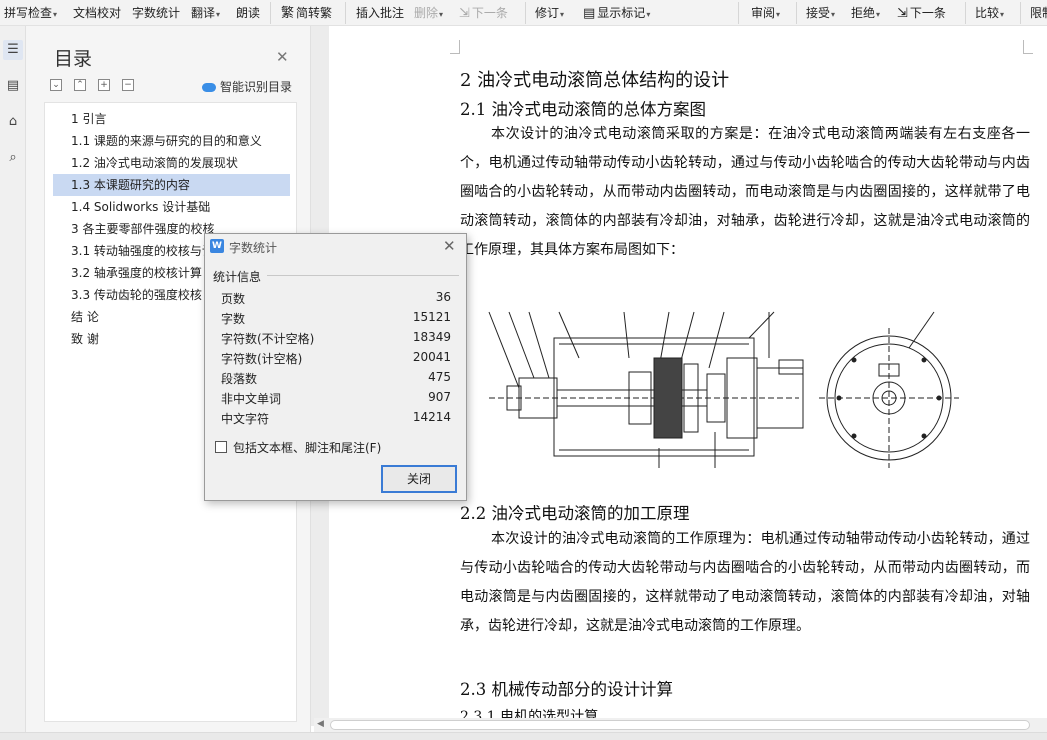  I want to click on markup-icon: ▤, so click(589, 13).